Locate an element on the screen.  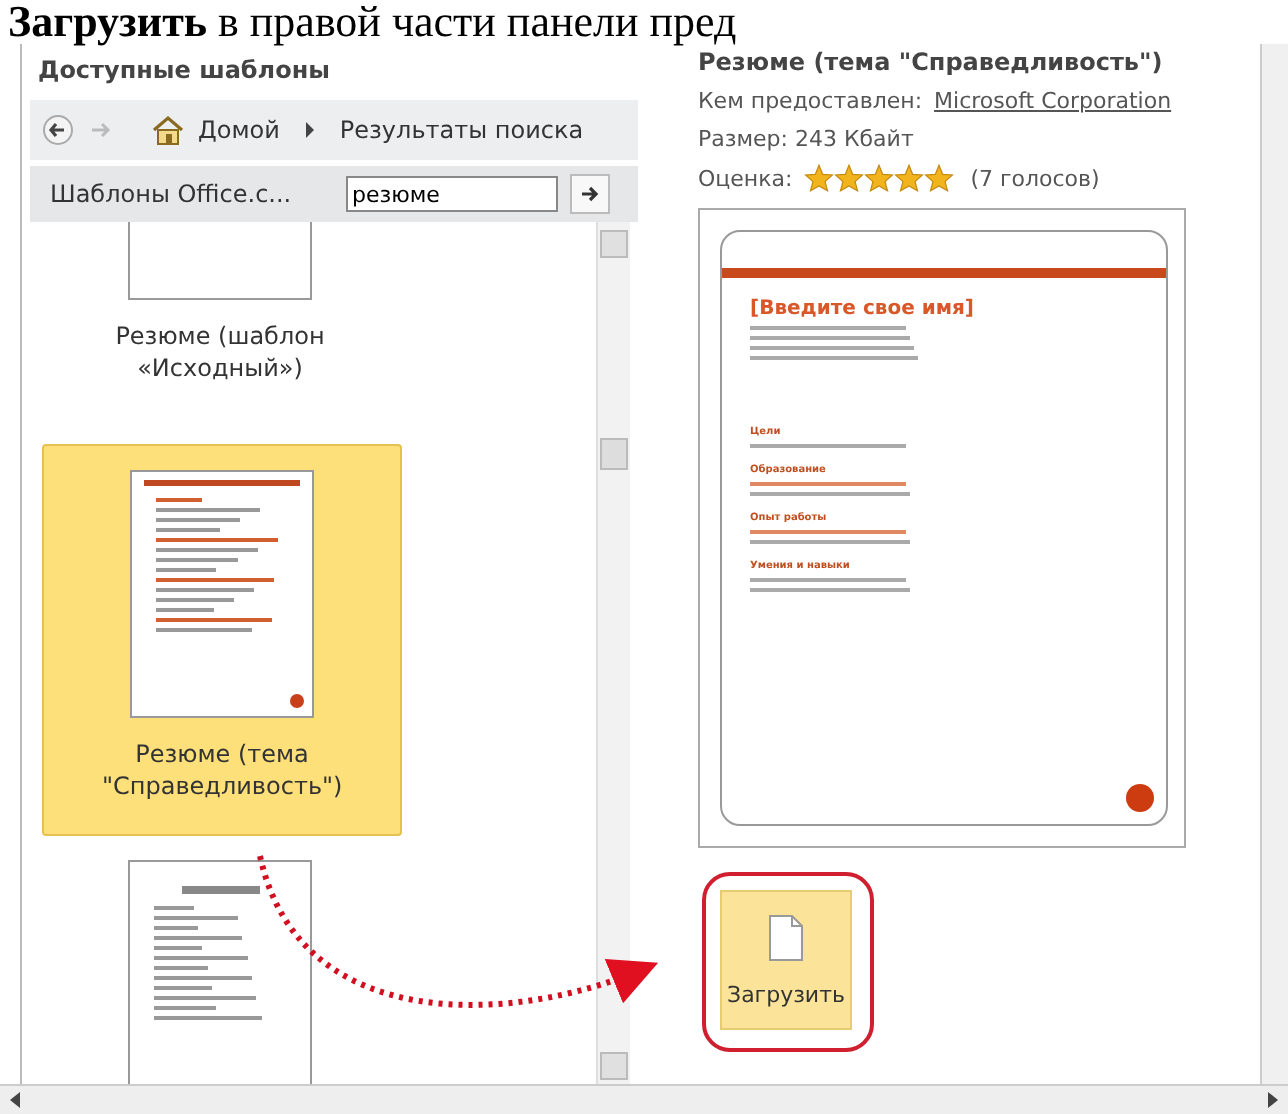
home-link: Домой is located at coordinates (239, 130).